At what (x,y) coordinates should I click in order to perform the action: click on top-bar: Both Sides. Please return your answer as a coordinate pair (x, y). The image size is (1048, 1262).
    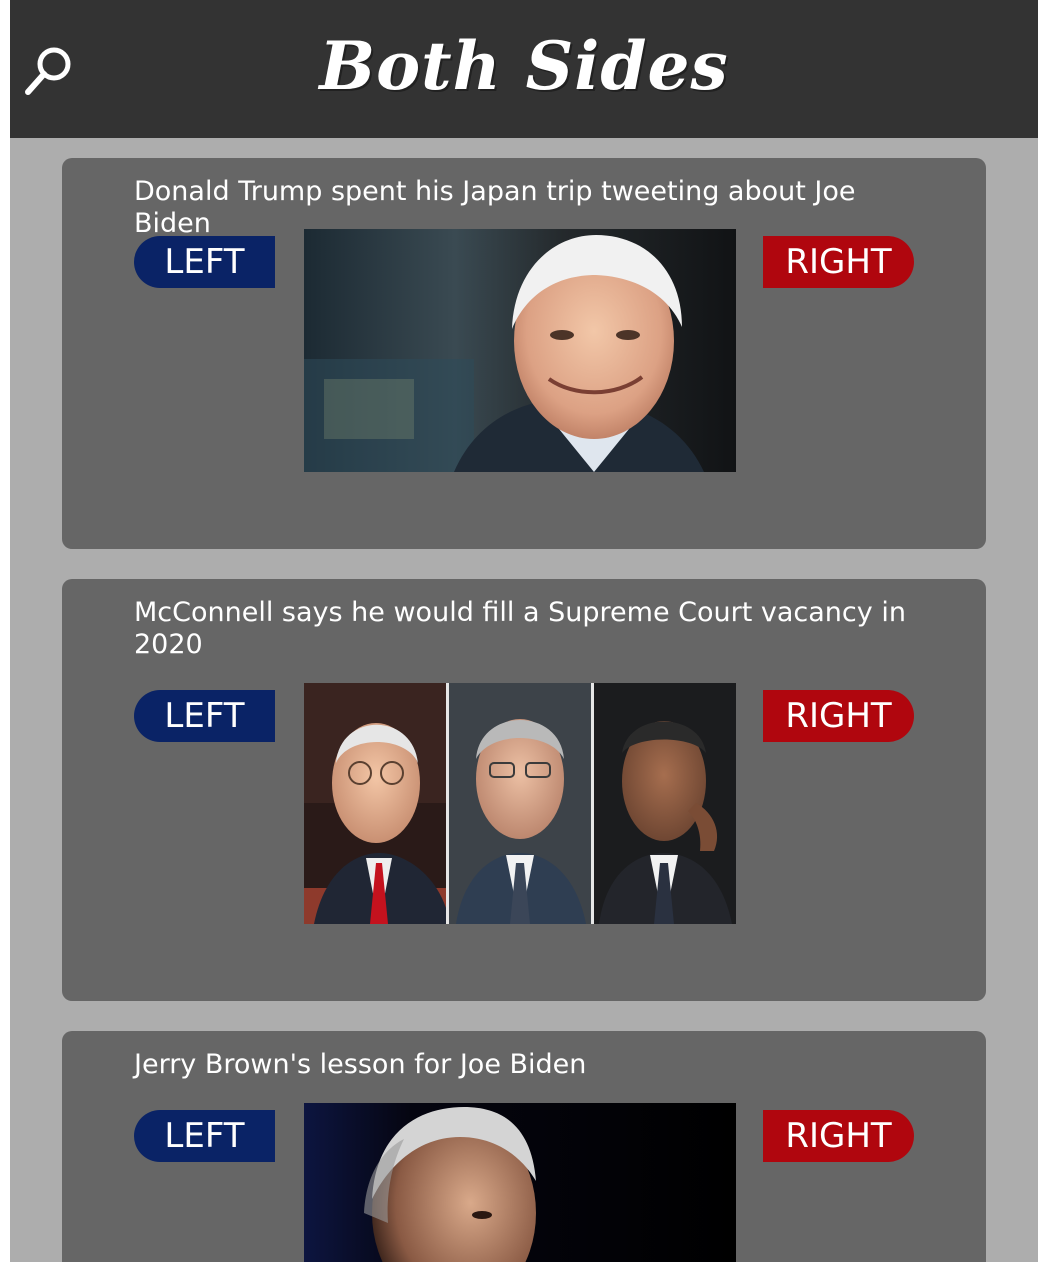
    Looking at the image, I should click on (524, 69).